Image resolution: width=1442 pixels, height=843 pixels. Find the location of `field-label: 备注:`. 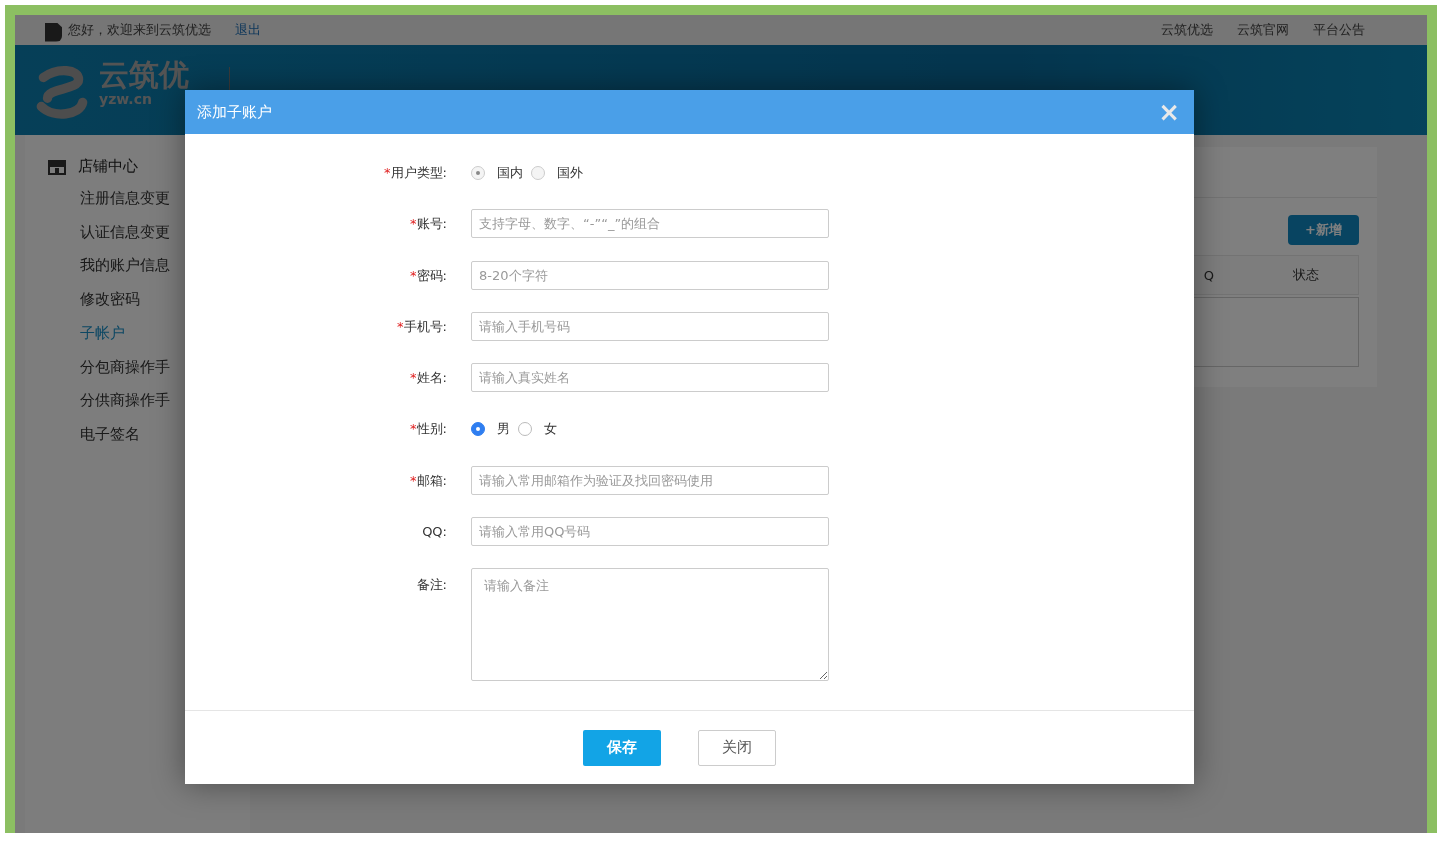

field-label: 备注: is located at coordinates (431, 585).